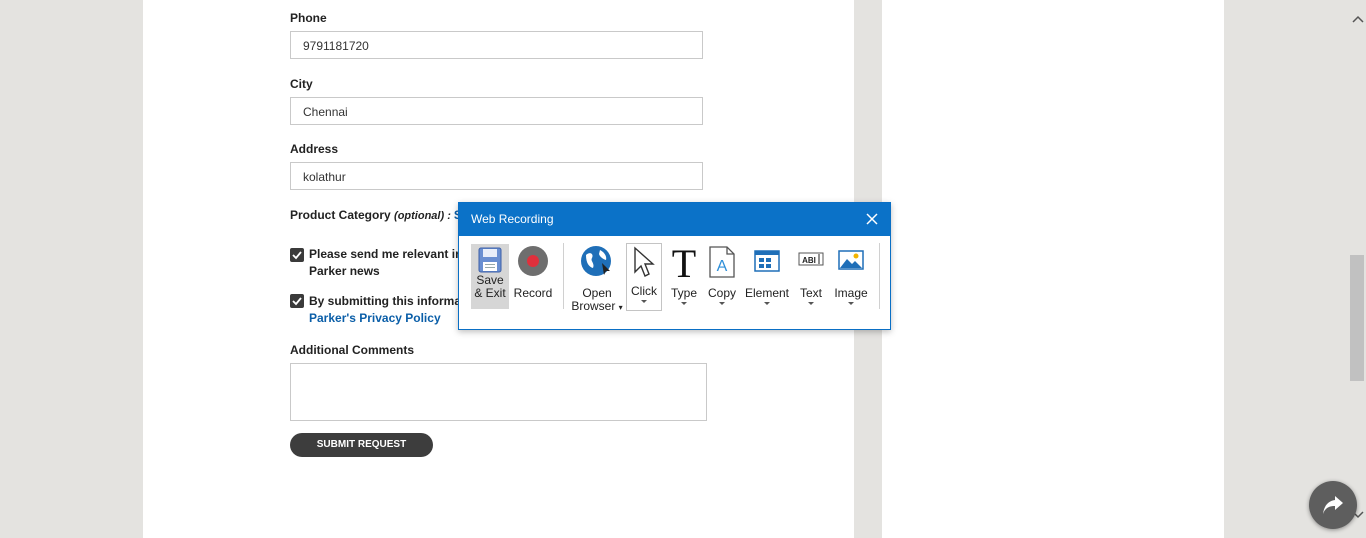 The height and width of the screenshot is (538, 1366). Describe the element at coordinates (644, 261) in the screenshot. I see `cursor-arrow-icon` at that location.